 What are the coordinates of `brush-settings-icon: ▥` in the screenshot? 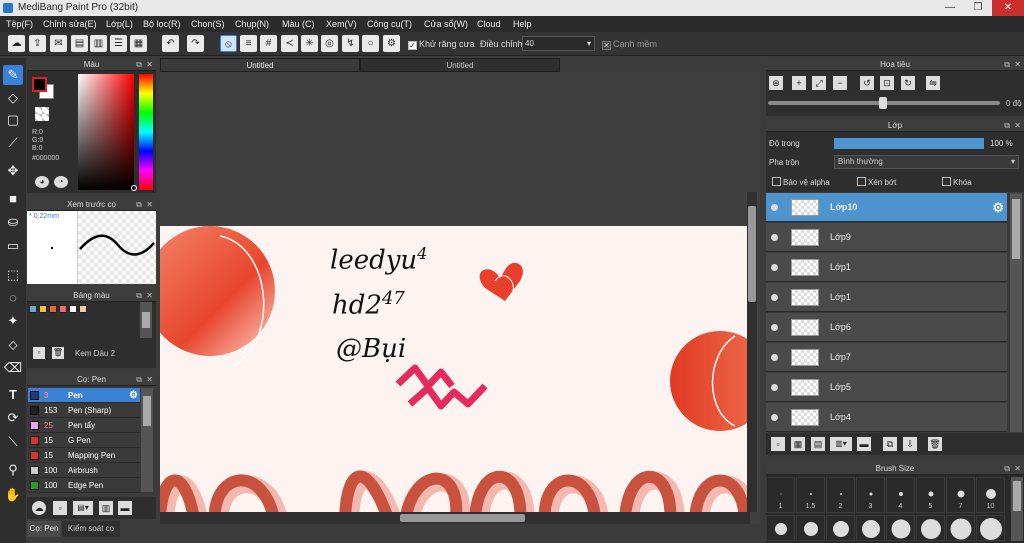 It's located at (106, 508).